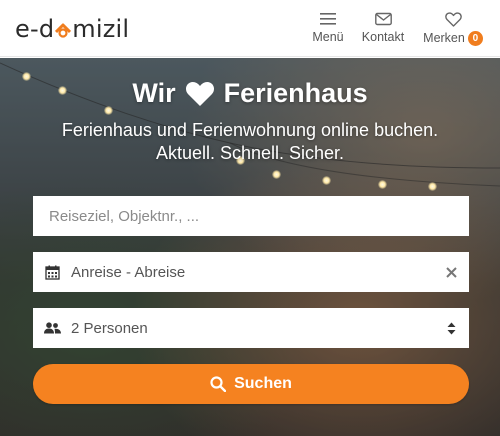 The height and width of the screenshot is (436, 500). Describe the element at coordinates (328, 28) in the screenshot. I see `menu-button: Menü` at that location.